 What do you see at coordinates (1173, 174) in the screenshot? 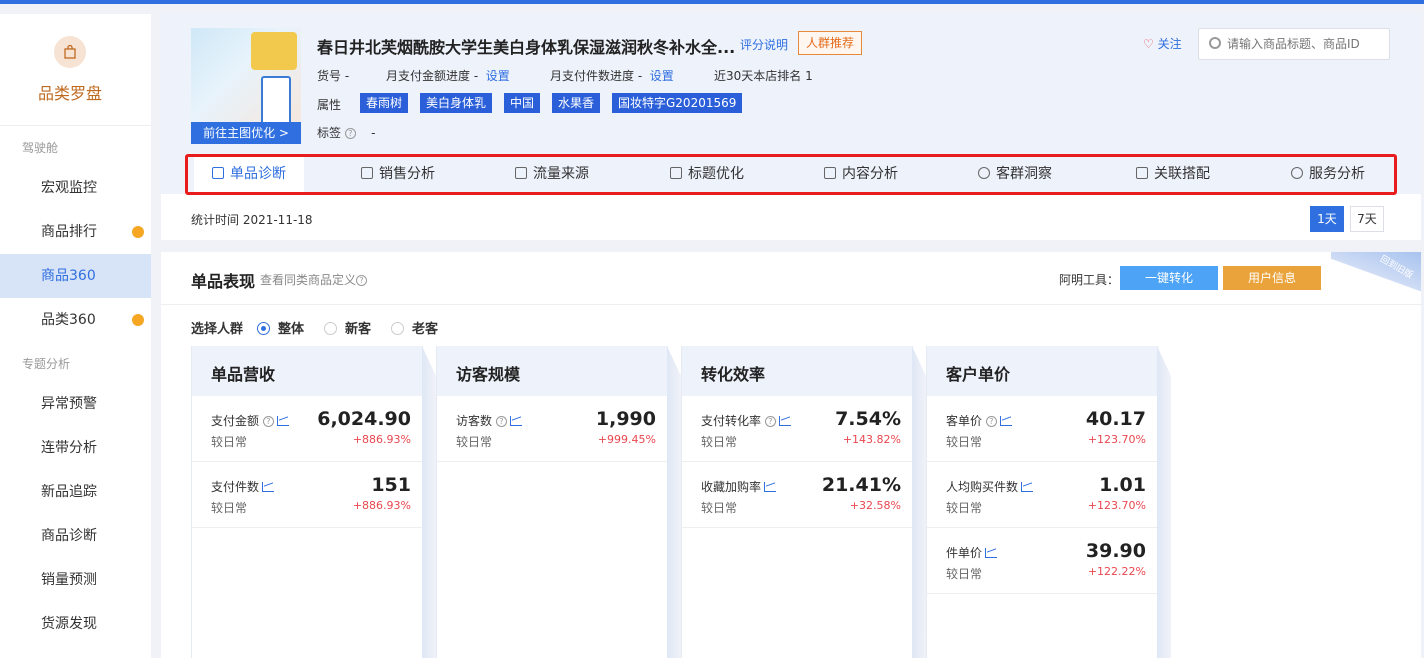
I see `tab-related-match: 关联搭配` at bounding box center [1173, 174].